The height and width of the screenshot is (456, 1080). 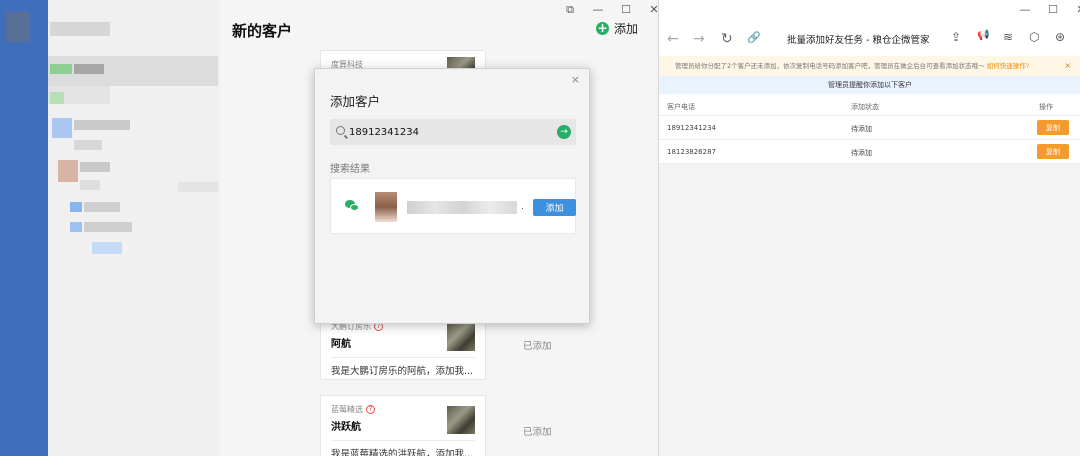 I want to click on search-results-label: 搜索结果, so click(x=350, y=169).